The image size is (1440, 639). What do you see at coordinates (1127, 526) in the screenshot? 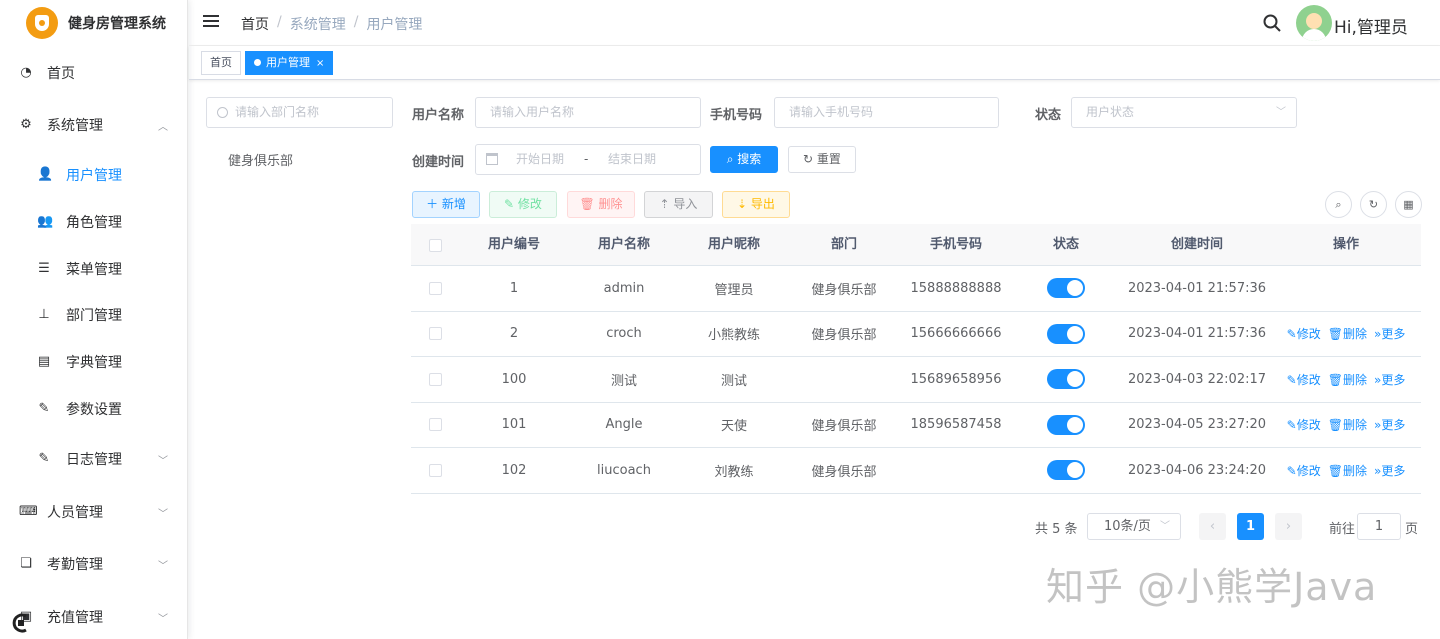
I see `page-size-value: 10条/页` at bounding box center [1127, 526].